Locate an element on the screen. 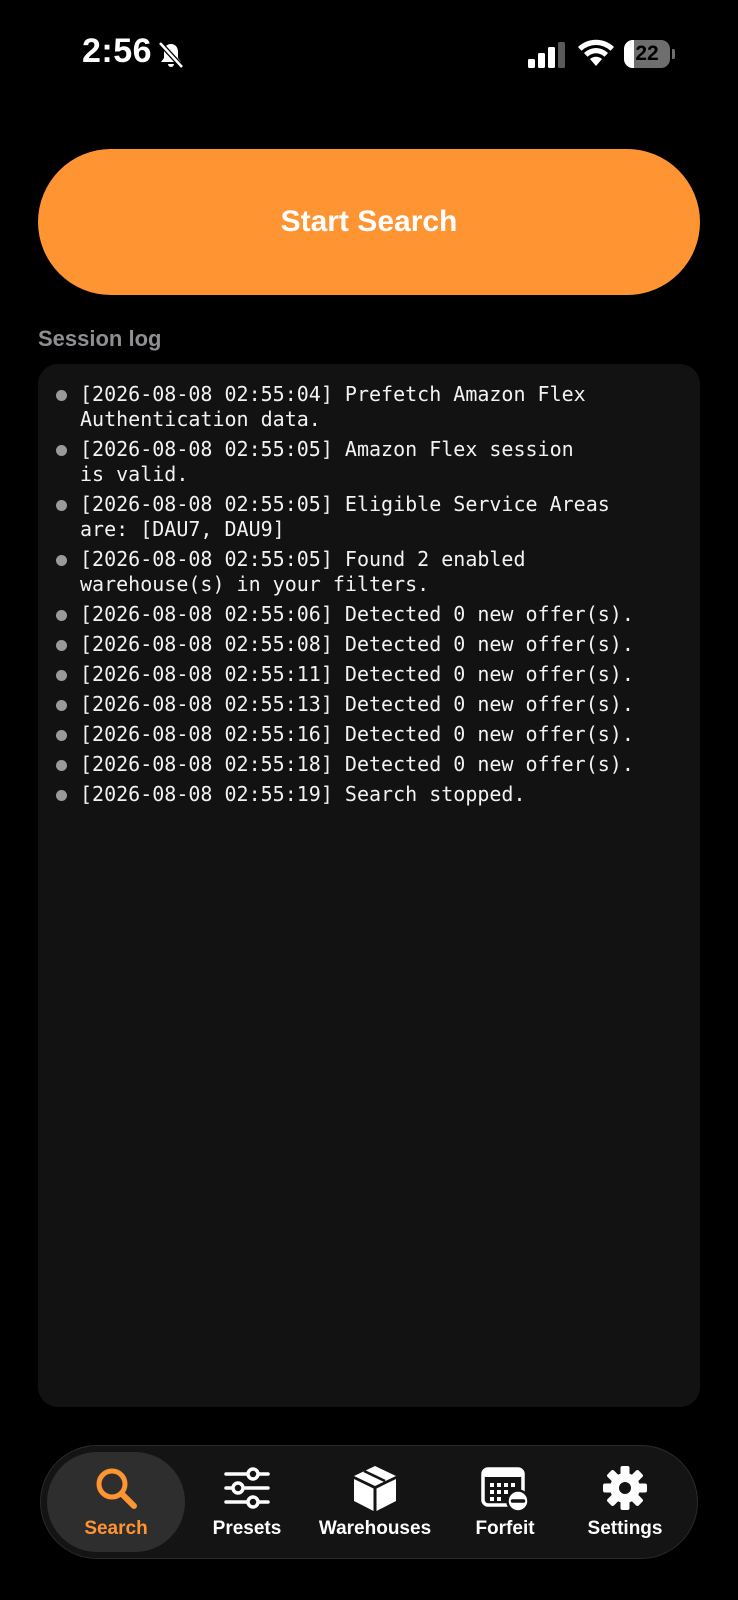  tab-forfeit: Forfeit is located at coordinates (505, 1502).